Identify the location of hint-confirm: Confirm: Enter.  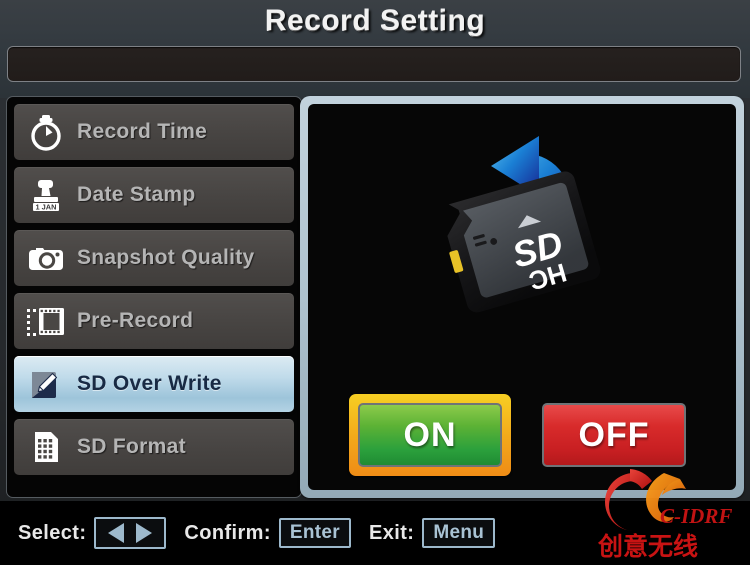
(267, 533).